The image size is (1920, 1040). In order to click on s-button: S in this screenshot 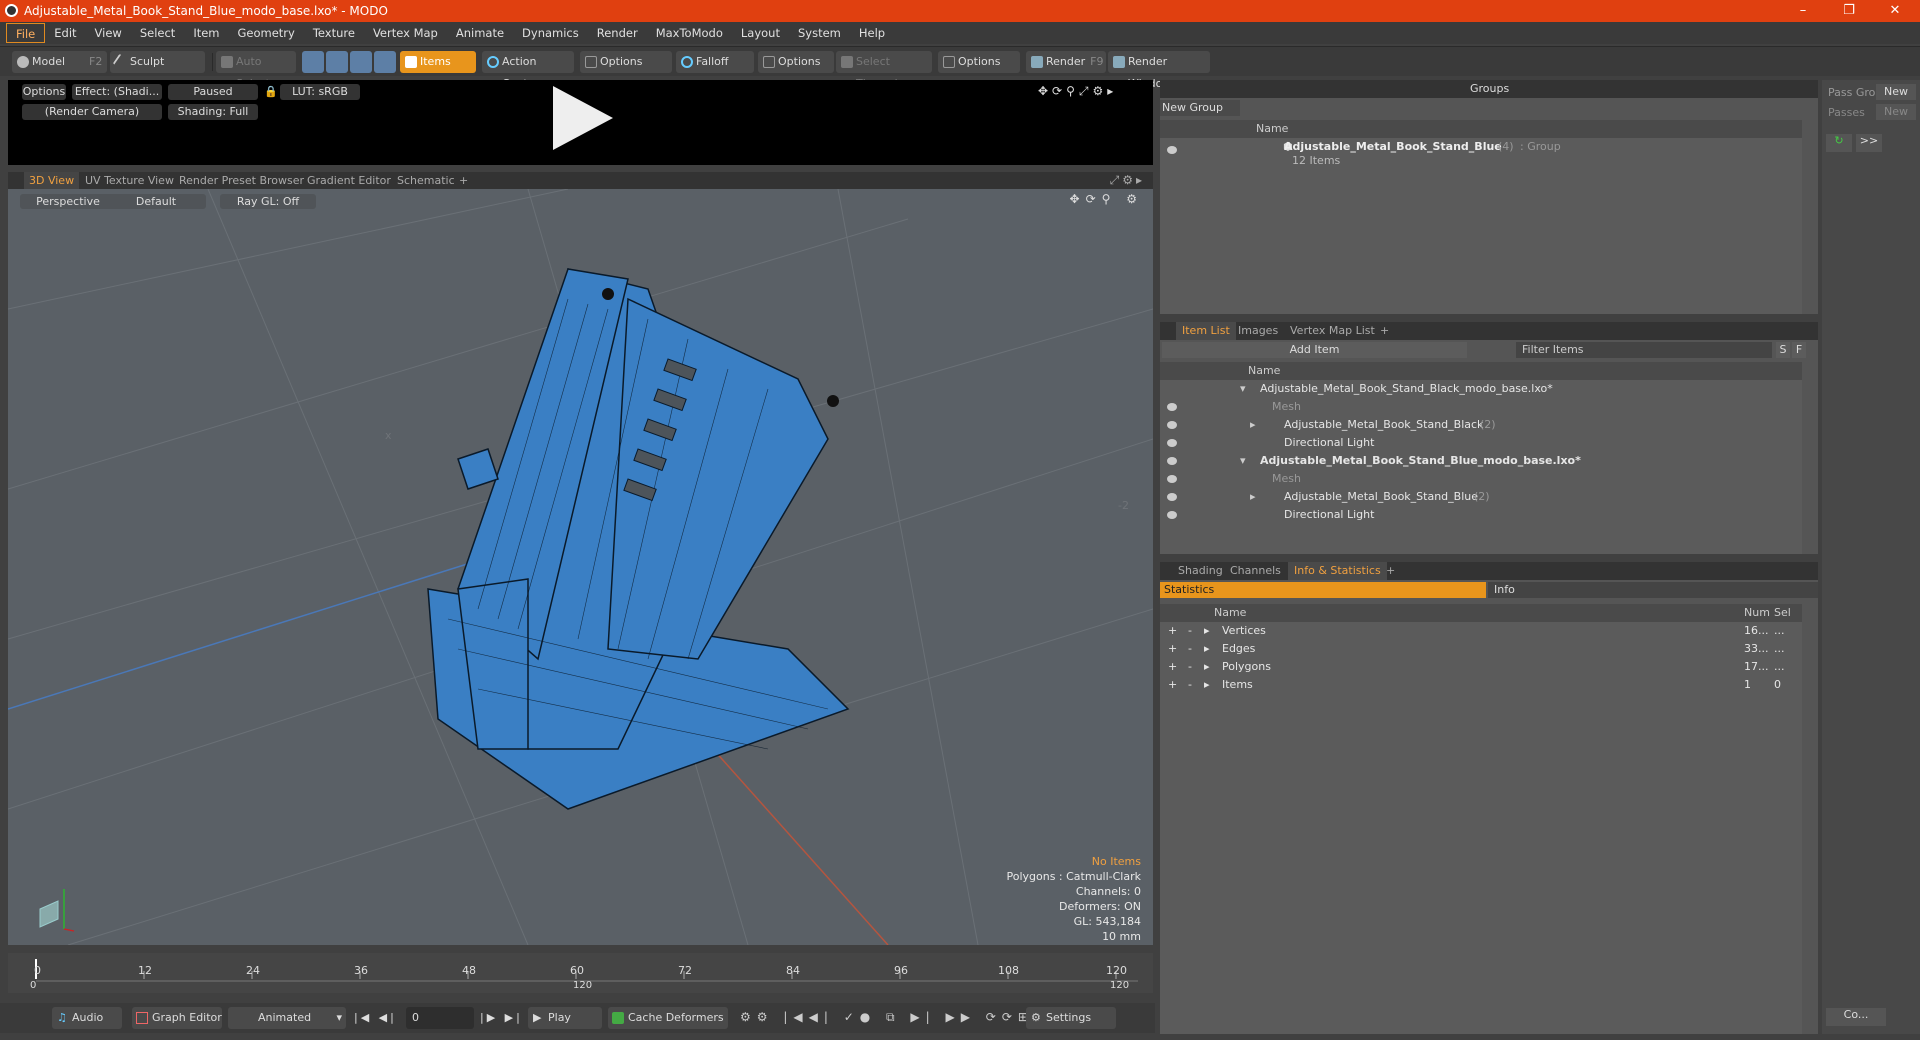, I will do `click(1783, 350)`.